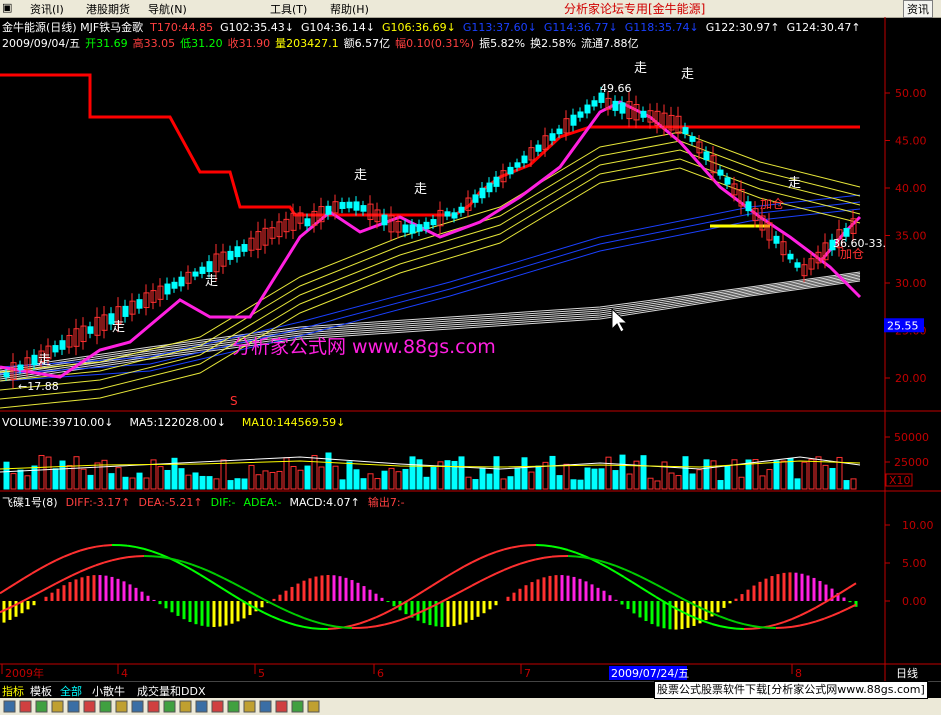  I want to click on info-button: 资讯, so click(918, 9).